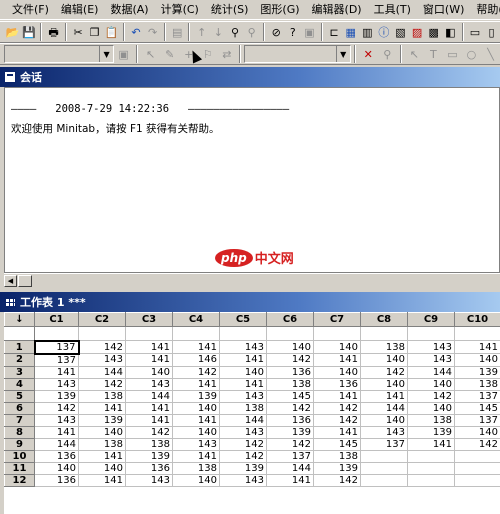 Image resolution: width=500 pixels, height=514 pixels. Describe the element at coordinates (279, 10) in the screenshot. I see `menu-item-5: 图形(G)` at that location.